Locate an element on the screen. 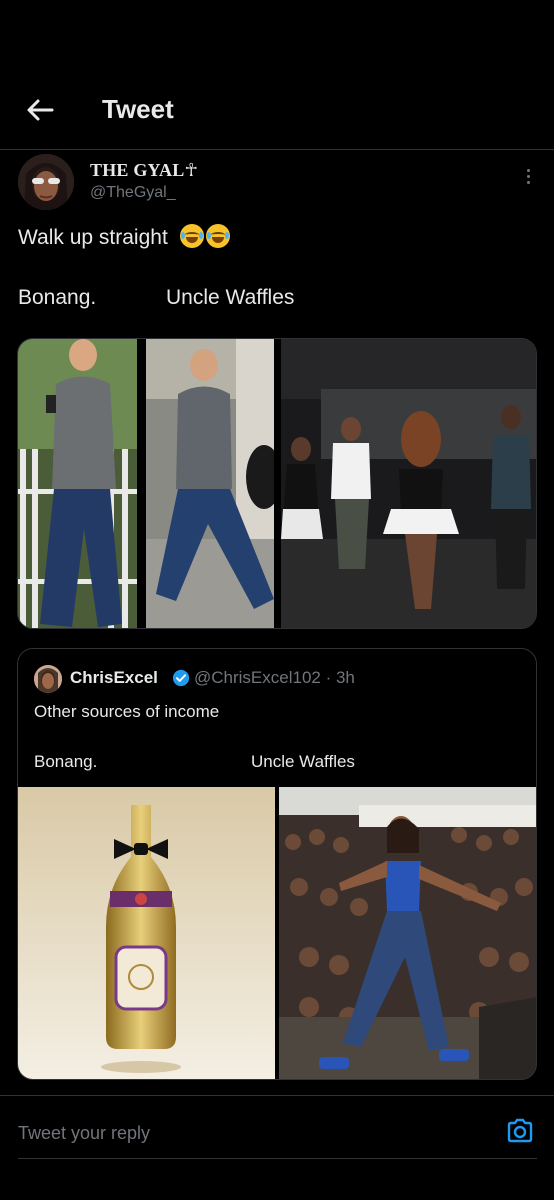 The width and height of the screenshot is (554, 1200). avatar is located at coordinates (46, 182).